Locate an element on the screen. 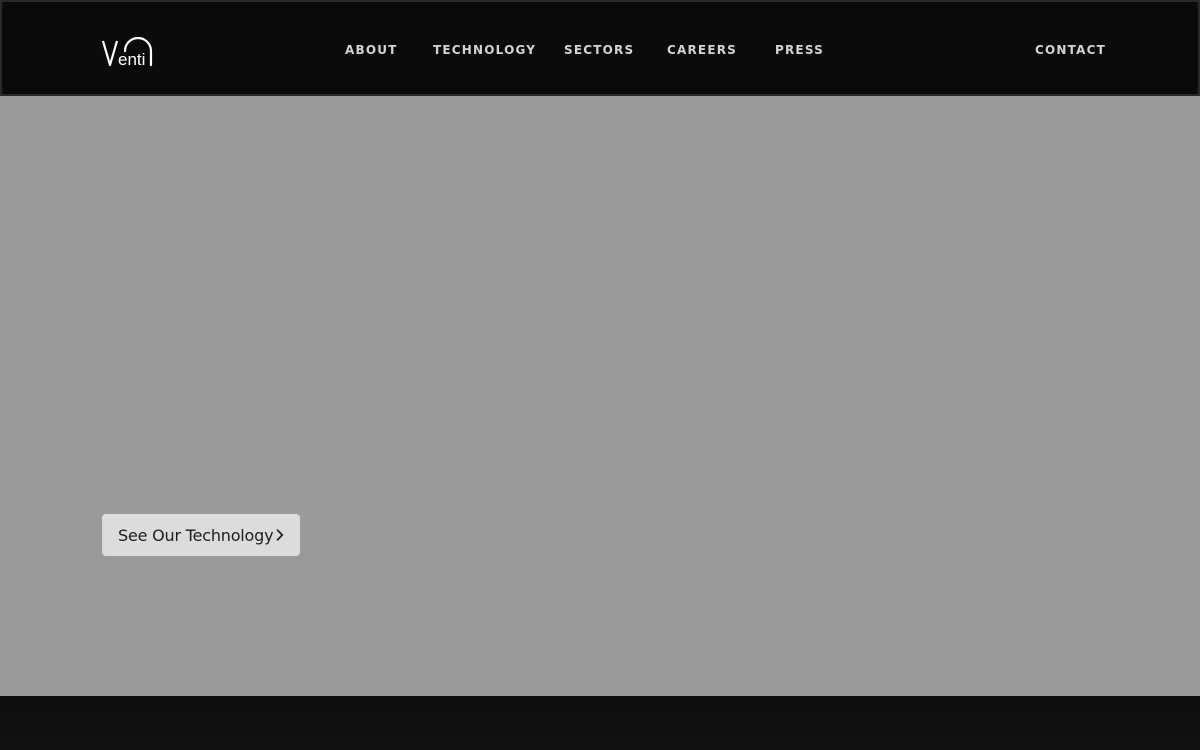  nav-about: ABOUT is located at coordinates (371, 50).